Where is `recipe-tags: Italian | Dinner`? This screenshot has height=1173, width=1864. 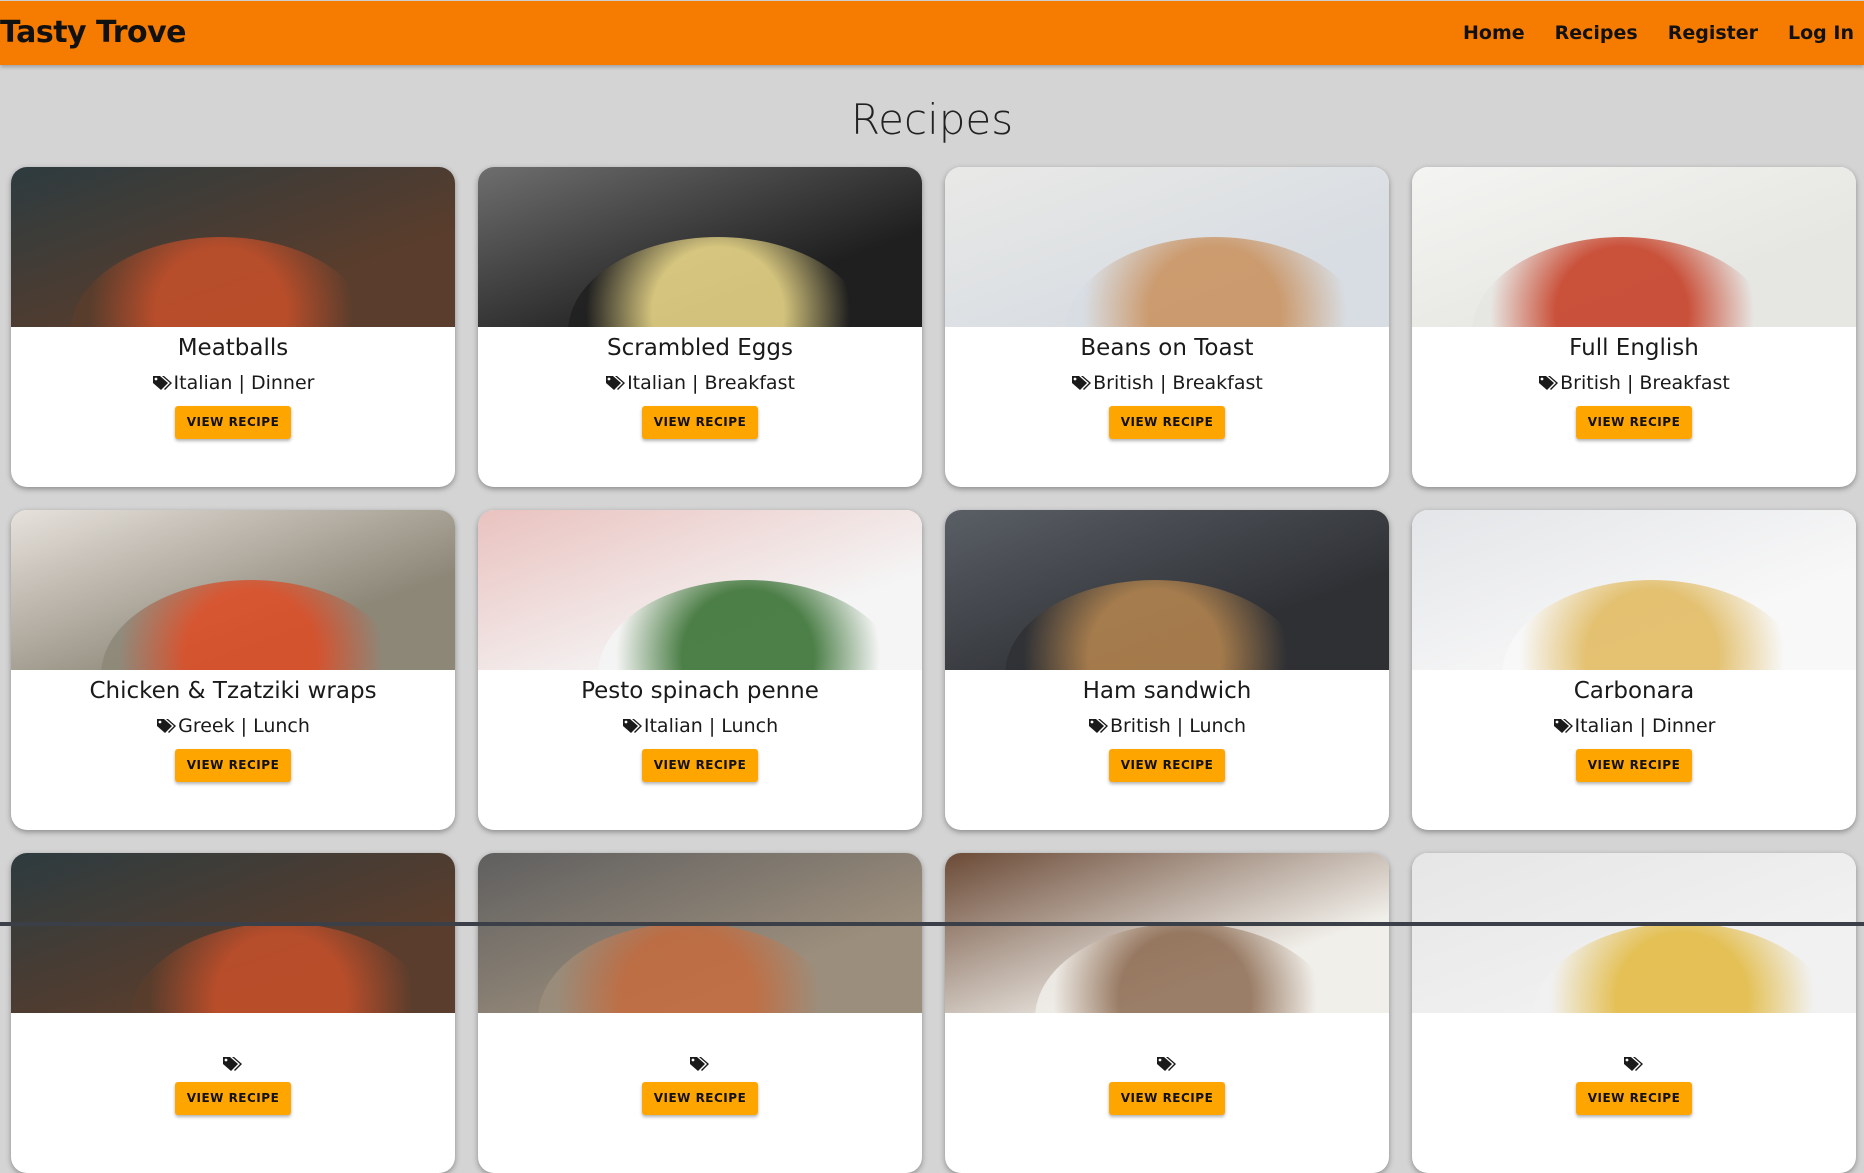 recipe-tags: Italian | Dinner is located at coordinates (1634, 726).